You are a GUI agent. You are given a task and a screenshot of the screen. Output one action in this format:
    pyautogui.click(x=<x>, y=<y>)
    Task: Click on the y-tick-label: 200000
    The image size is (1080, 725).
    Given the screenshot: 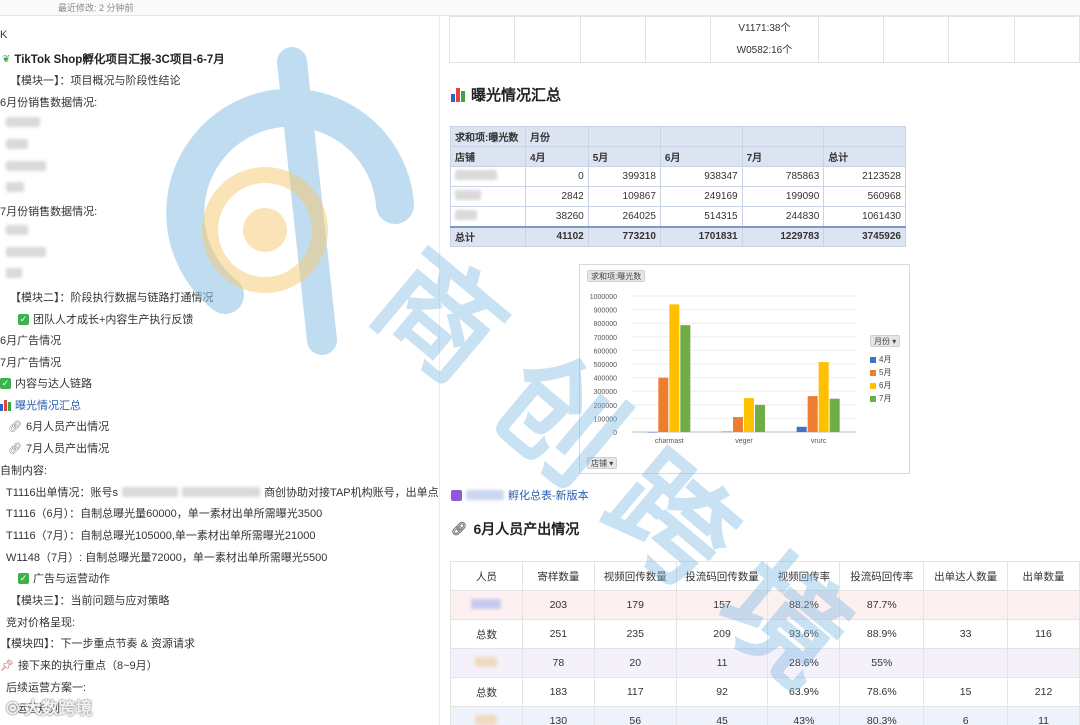 What is the action you would take?
    pyautogui.click(x=605, y=406)
    